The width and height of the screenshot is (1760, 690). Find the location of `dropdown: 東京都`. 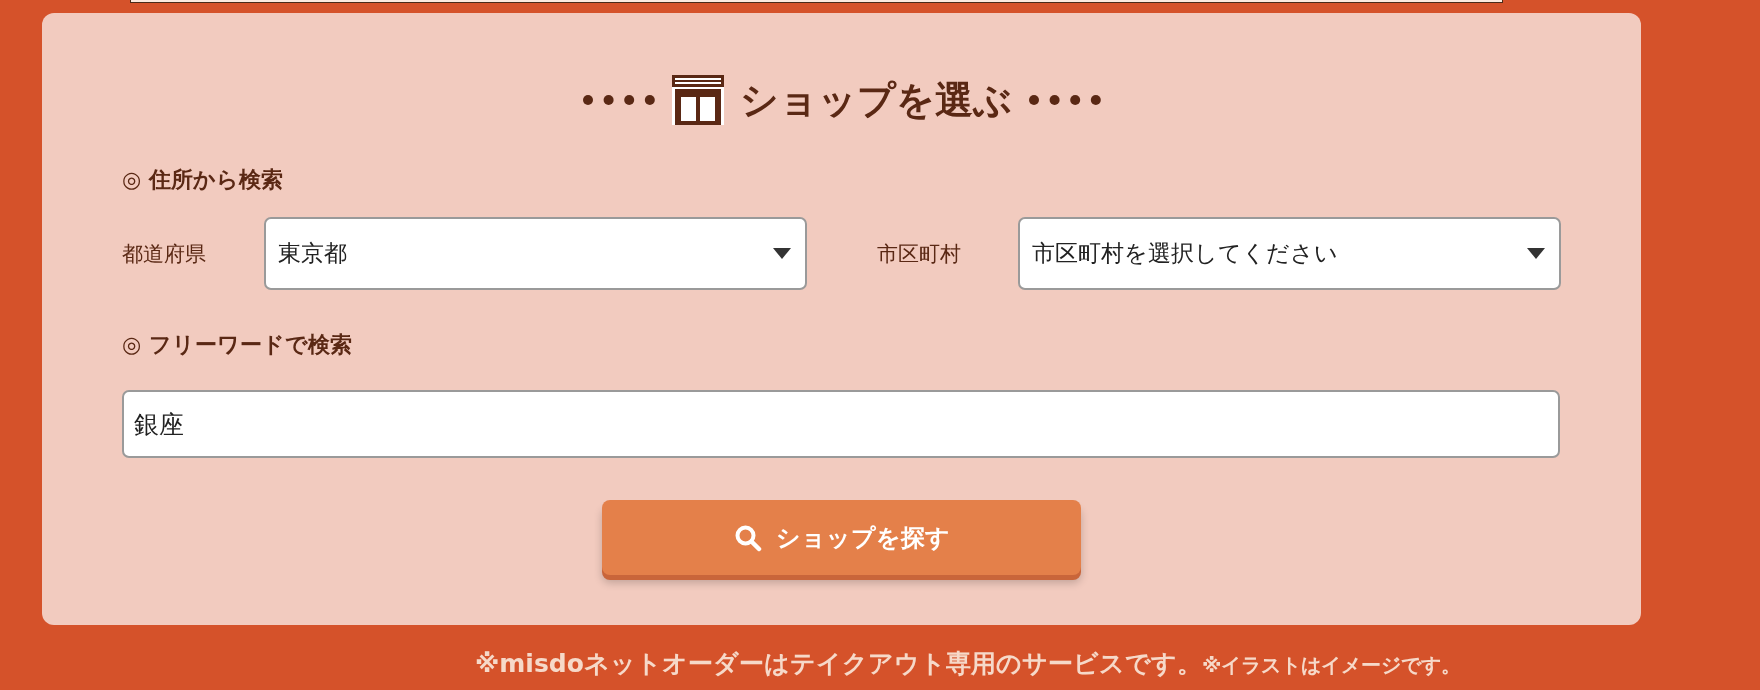

dropdown: 東京都 is located at coordinates (535, 253).